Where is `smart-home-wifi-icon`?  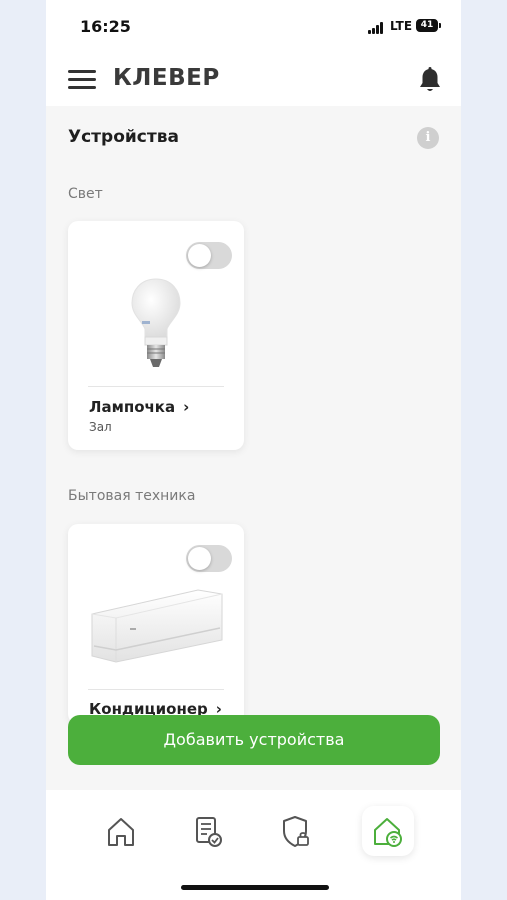
smart-home-wifi-icon is located at coordinates (388, 832).